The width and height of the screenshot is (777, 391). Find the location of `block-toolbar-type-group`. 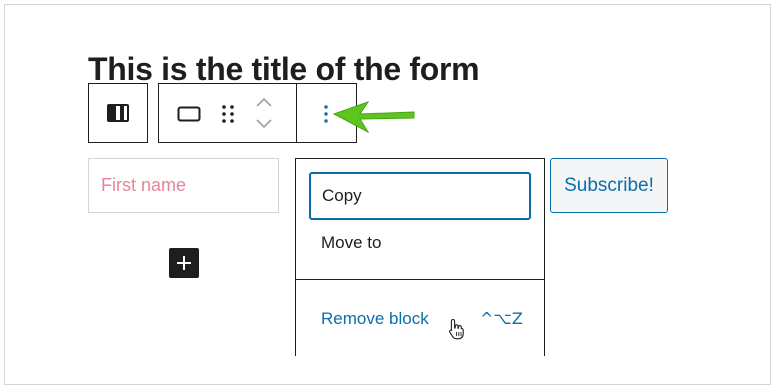

block-toolbar-type-group is located at coordinates (118, 113).